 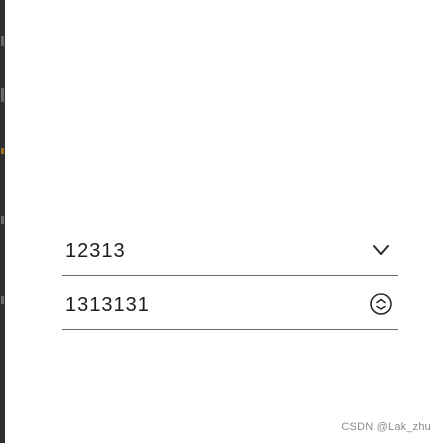 What do you see at coordinates (386, 427) in the screenshot?
I see `watermark: CSDN @Lak_zhu` at bounding box center [386, 427].